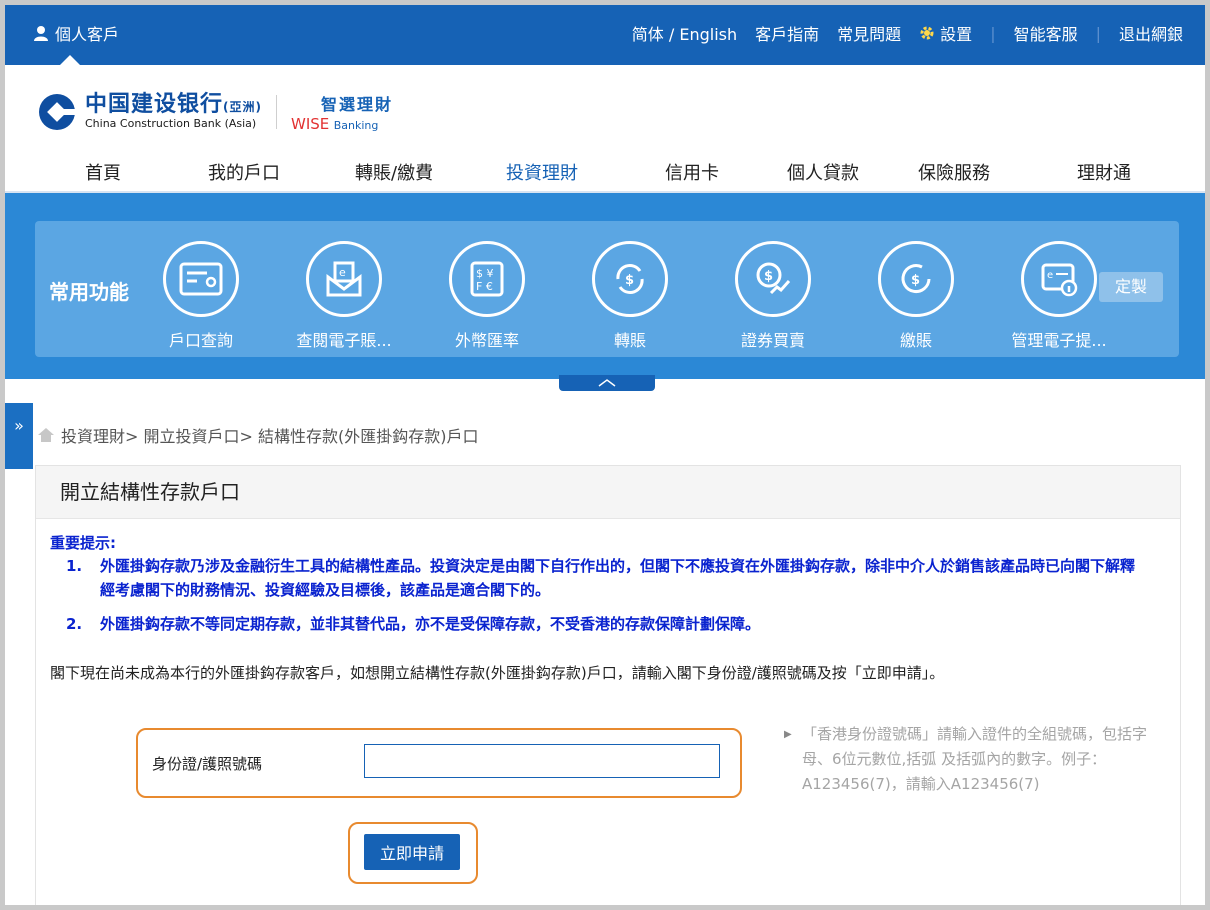  Describe the element at coordinates (103, 172) in the screenshot. I see `nav-home: 首頁` at that location.